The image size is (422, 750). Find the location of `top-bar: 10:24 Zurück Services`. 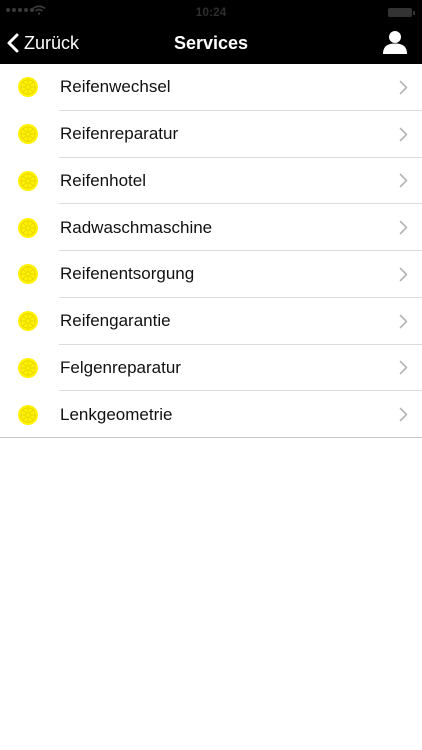

top-bar: 10:24 Zurück Services is located at coordinates (211, 32).